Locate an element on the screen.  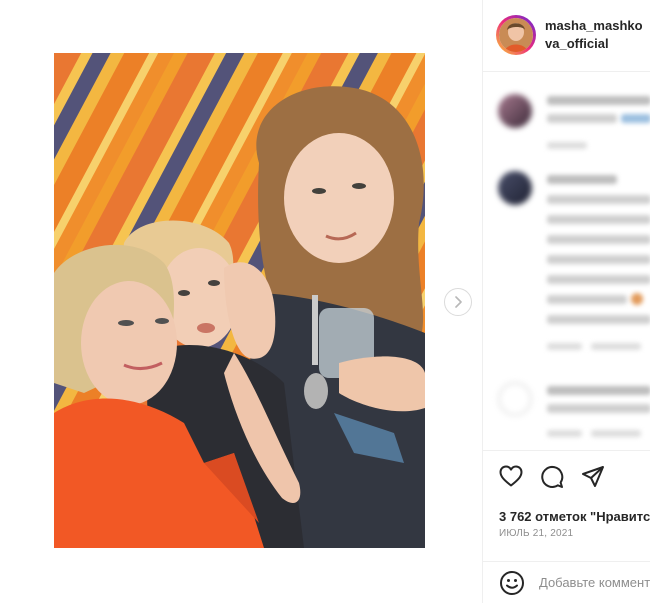
comment-button is located at coordinates (552, 479).